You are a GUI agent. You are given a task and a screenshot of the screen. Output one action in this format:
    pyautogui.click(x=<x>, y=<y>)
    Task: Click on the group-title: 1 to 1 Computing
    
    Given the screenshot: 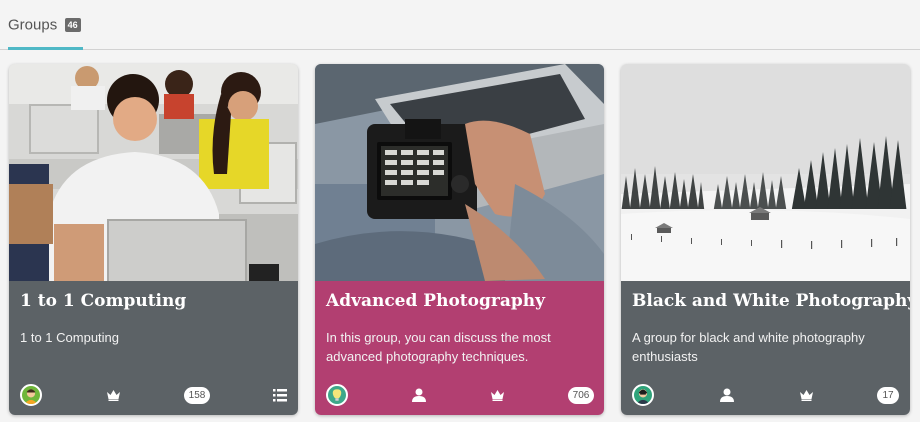 What is the action you would take?
    pyautogui.click(x=103, y=301)
    